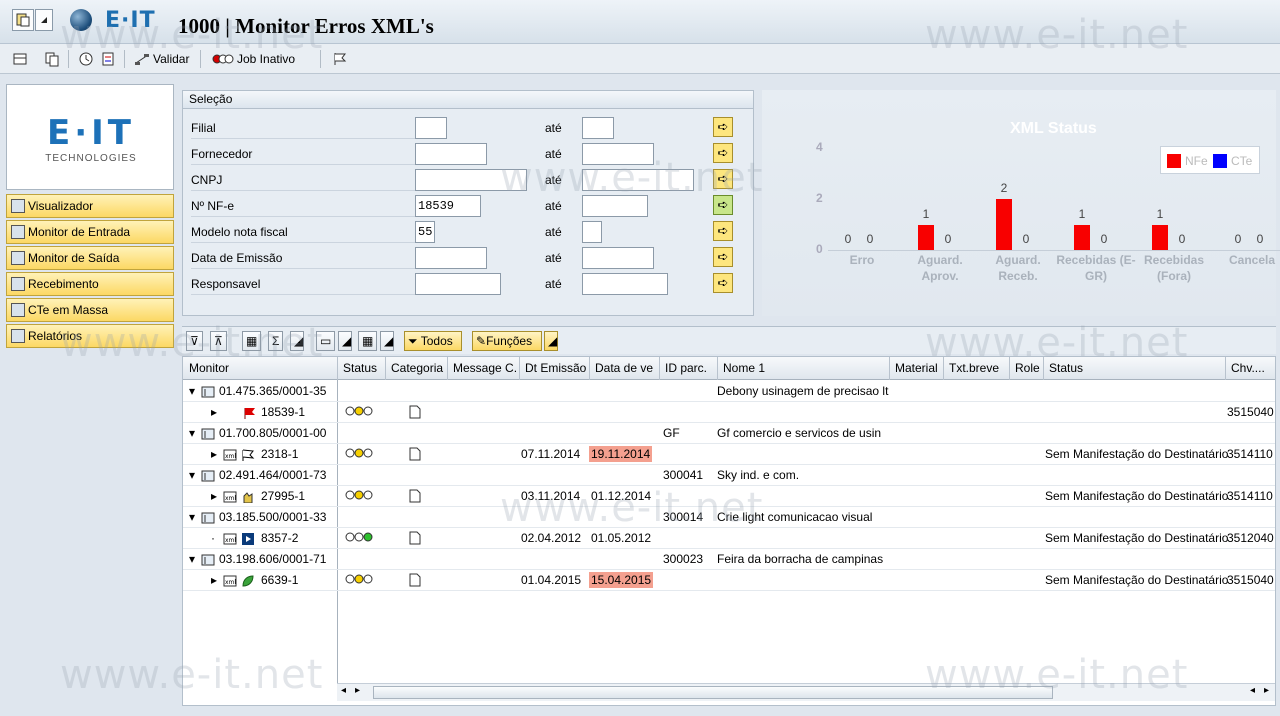 This screenshot has width=1280, height=716. Describe the element at coordinates (417, 368) in the screenshot. I see `col-categoria: Categoria` at that location.